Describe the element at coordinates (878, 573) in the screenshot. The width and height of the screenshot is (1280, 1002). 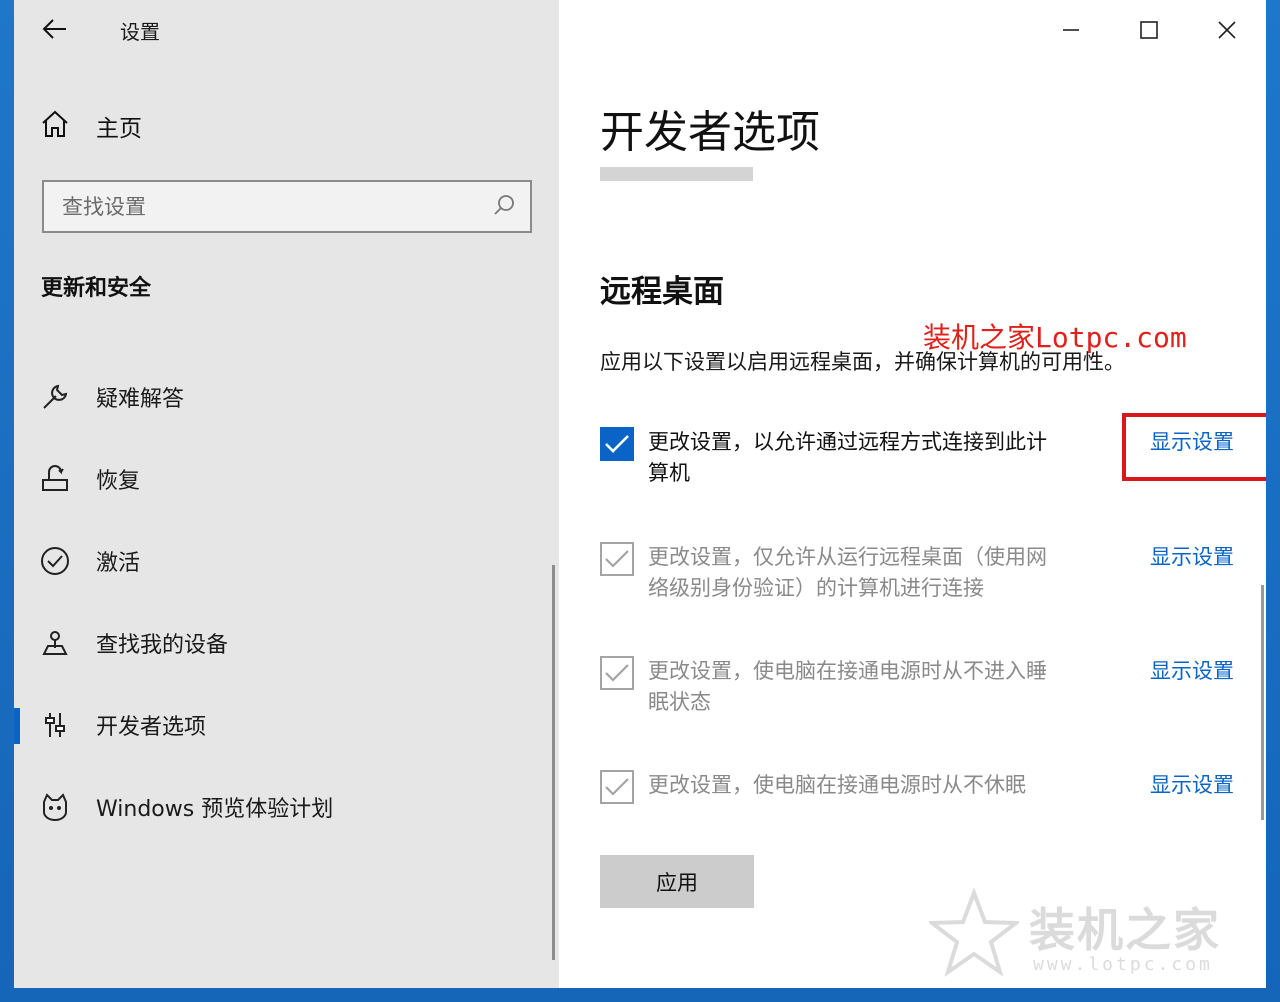
I see `option-text: 更改设置，仅允许从运行远程桌面（使用网 络级别身份验证）的计算机进行连接` at that location.